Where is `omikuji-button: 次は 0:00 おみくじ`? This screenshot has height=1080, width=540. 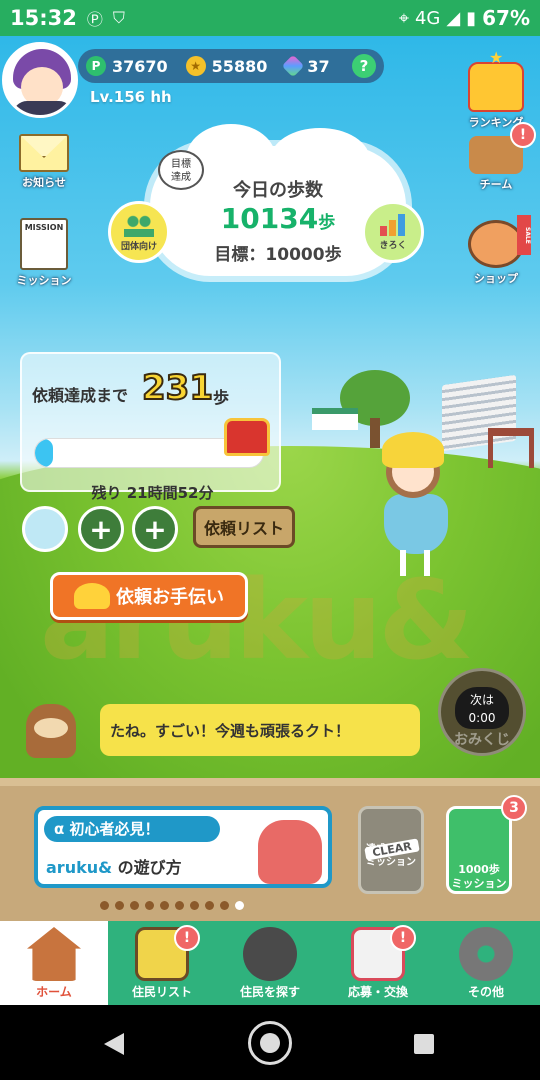
omikuji-button: 次は 0:00 おみくじ is located at coordinates (482, 712).